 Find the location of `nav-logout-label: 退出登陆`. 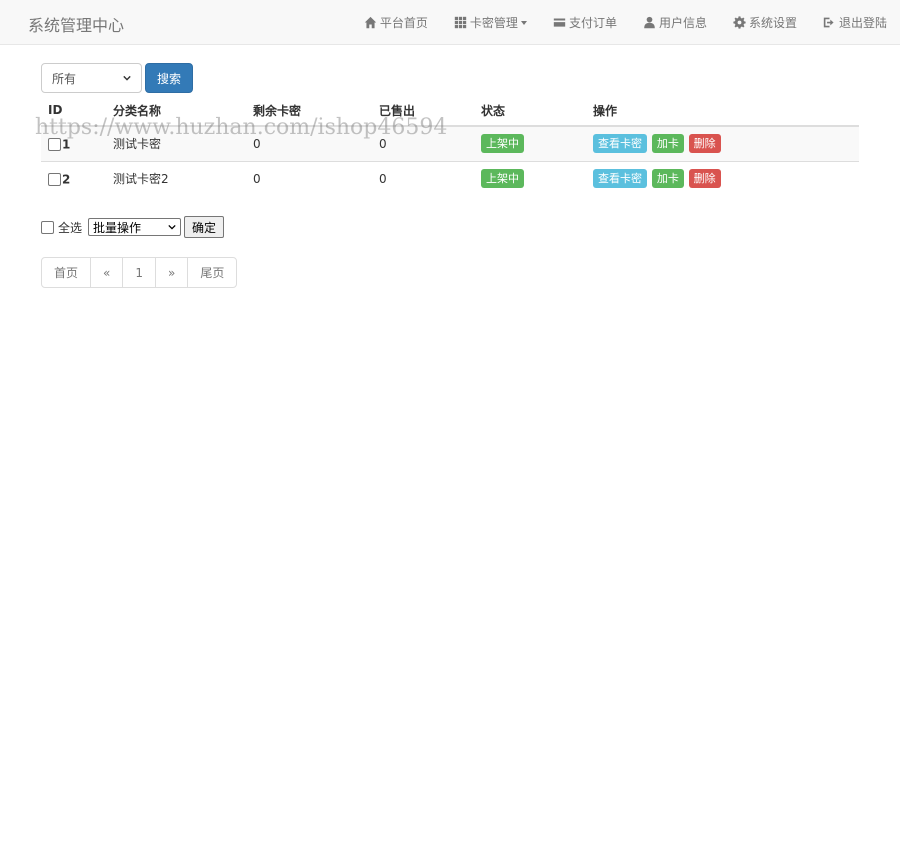

nav-logout-label: 退出登陆 is located at coordinates (862, 23).